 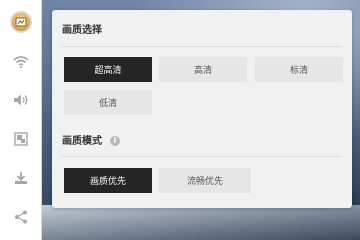 I want to click on wifi-icon, so click(x=20, y=61).